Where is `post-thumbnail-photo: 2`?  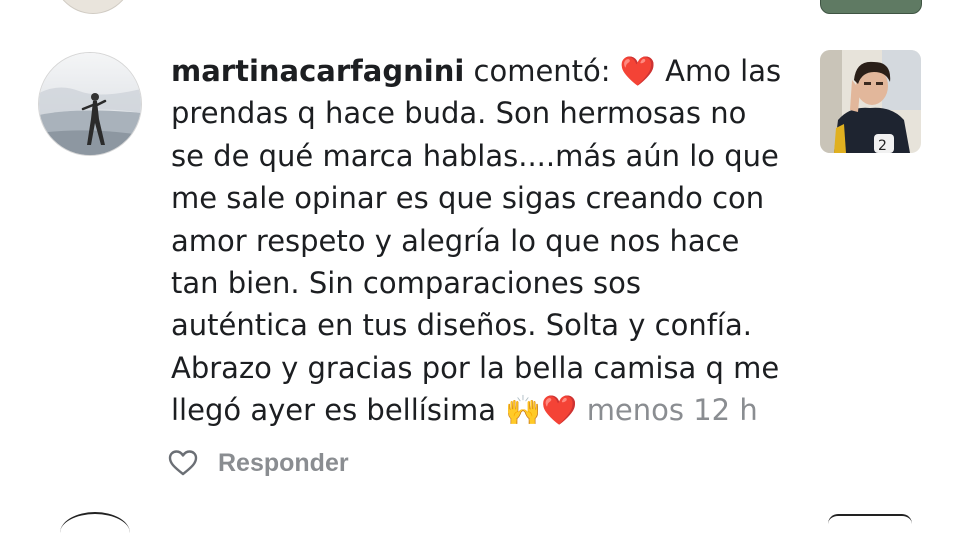
post-thumbnail-photo: 2 is located at coordinates (870, 101).